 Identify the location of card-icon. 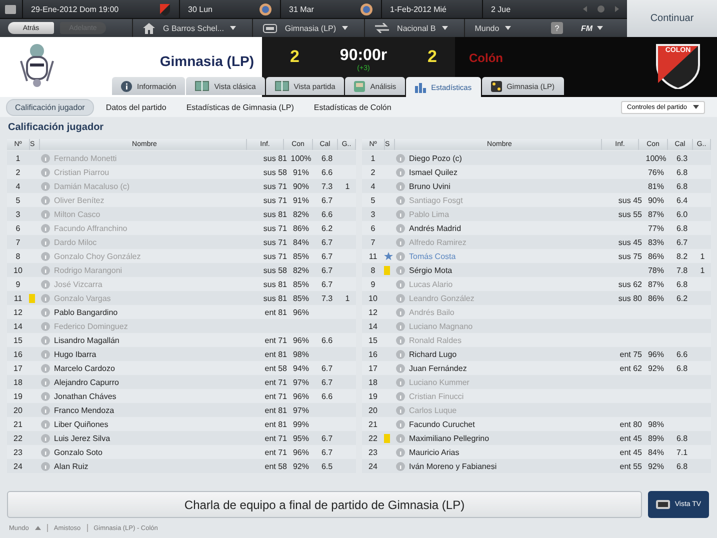
(269, 28).